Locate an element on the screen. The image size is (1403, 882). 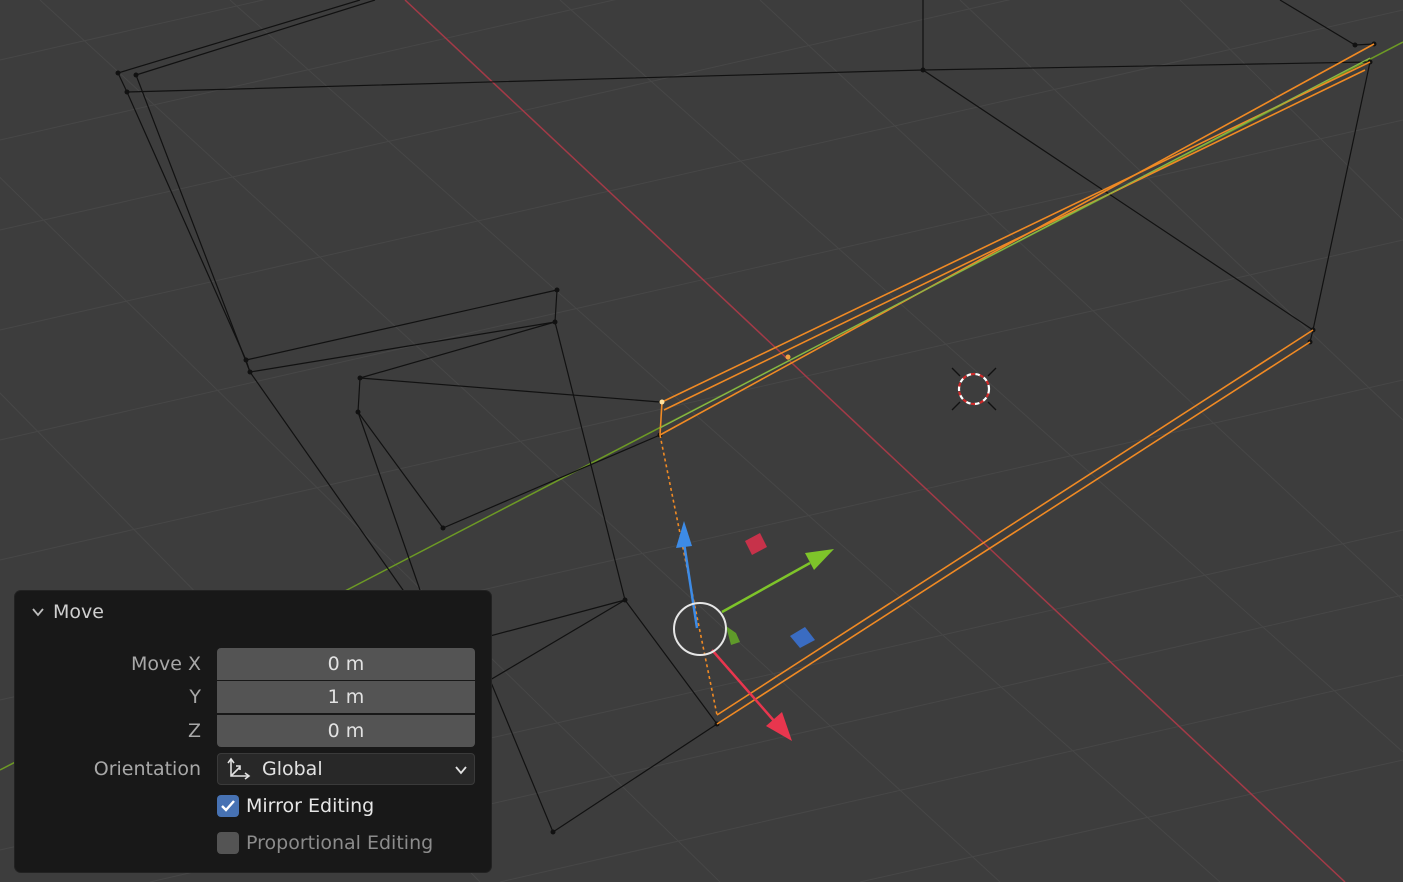
move-x-row: Move X 0 m is located at coordinates (253, 664).